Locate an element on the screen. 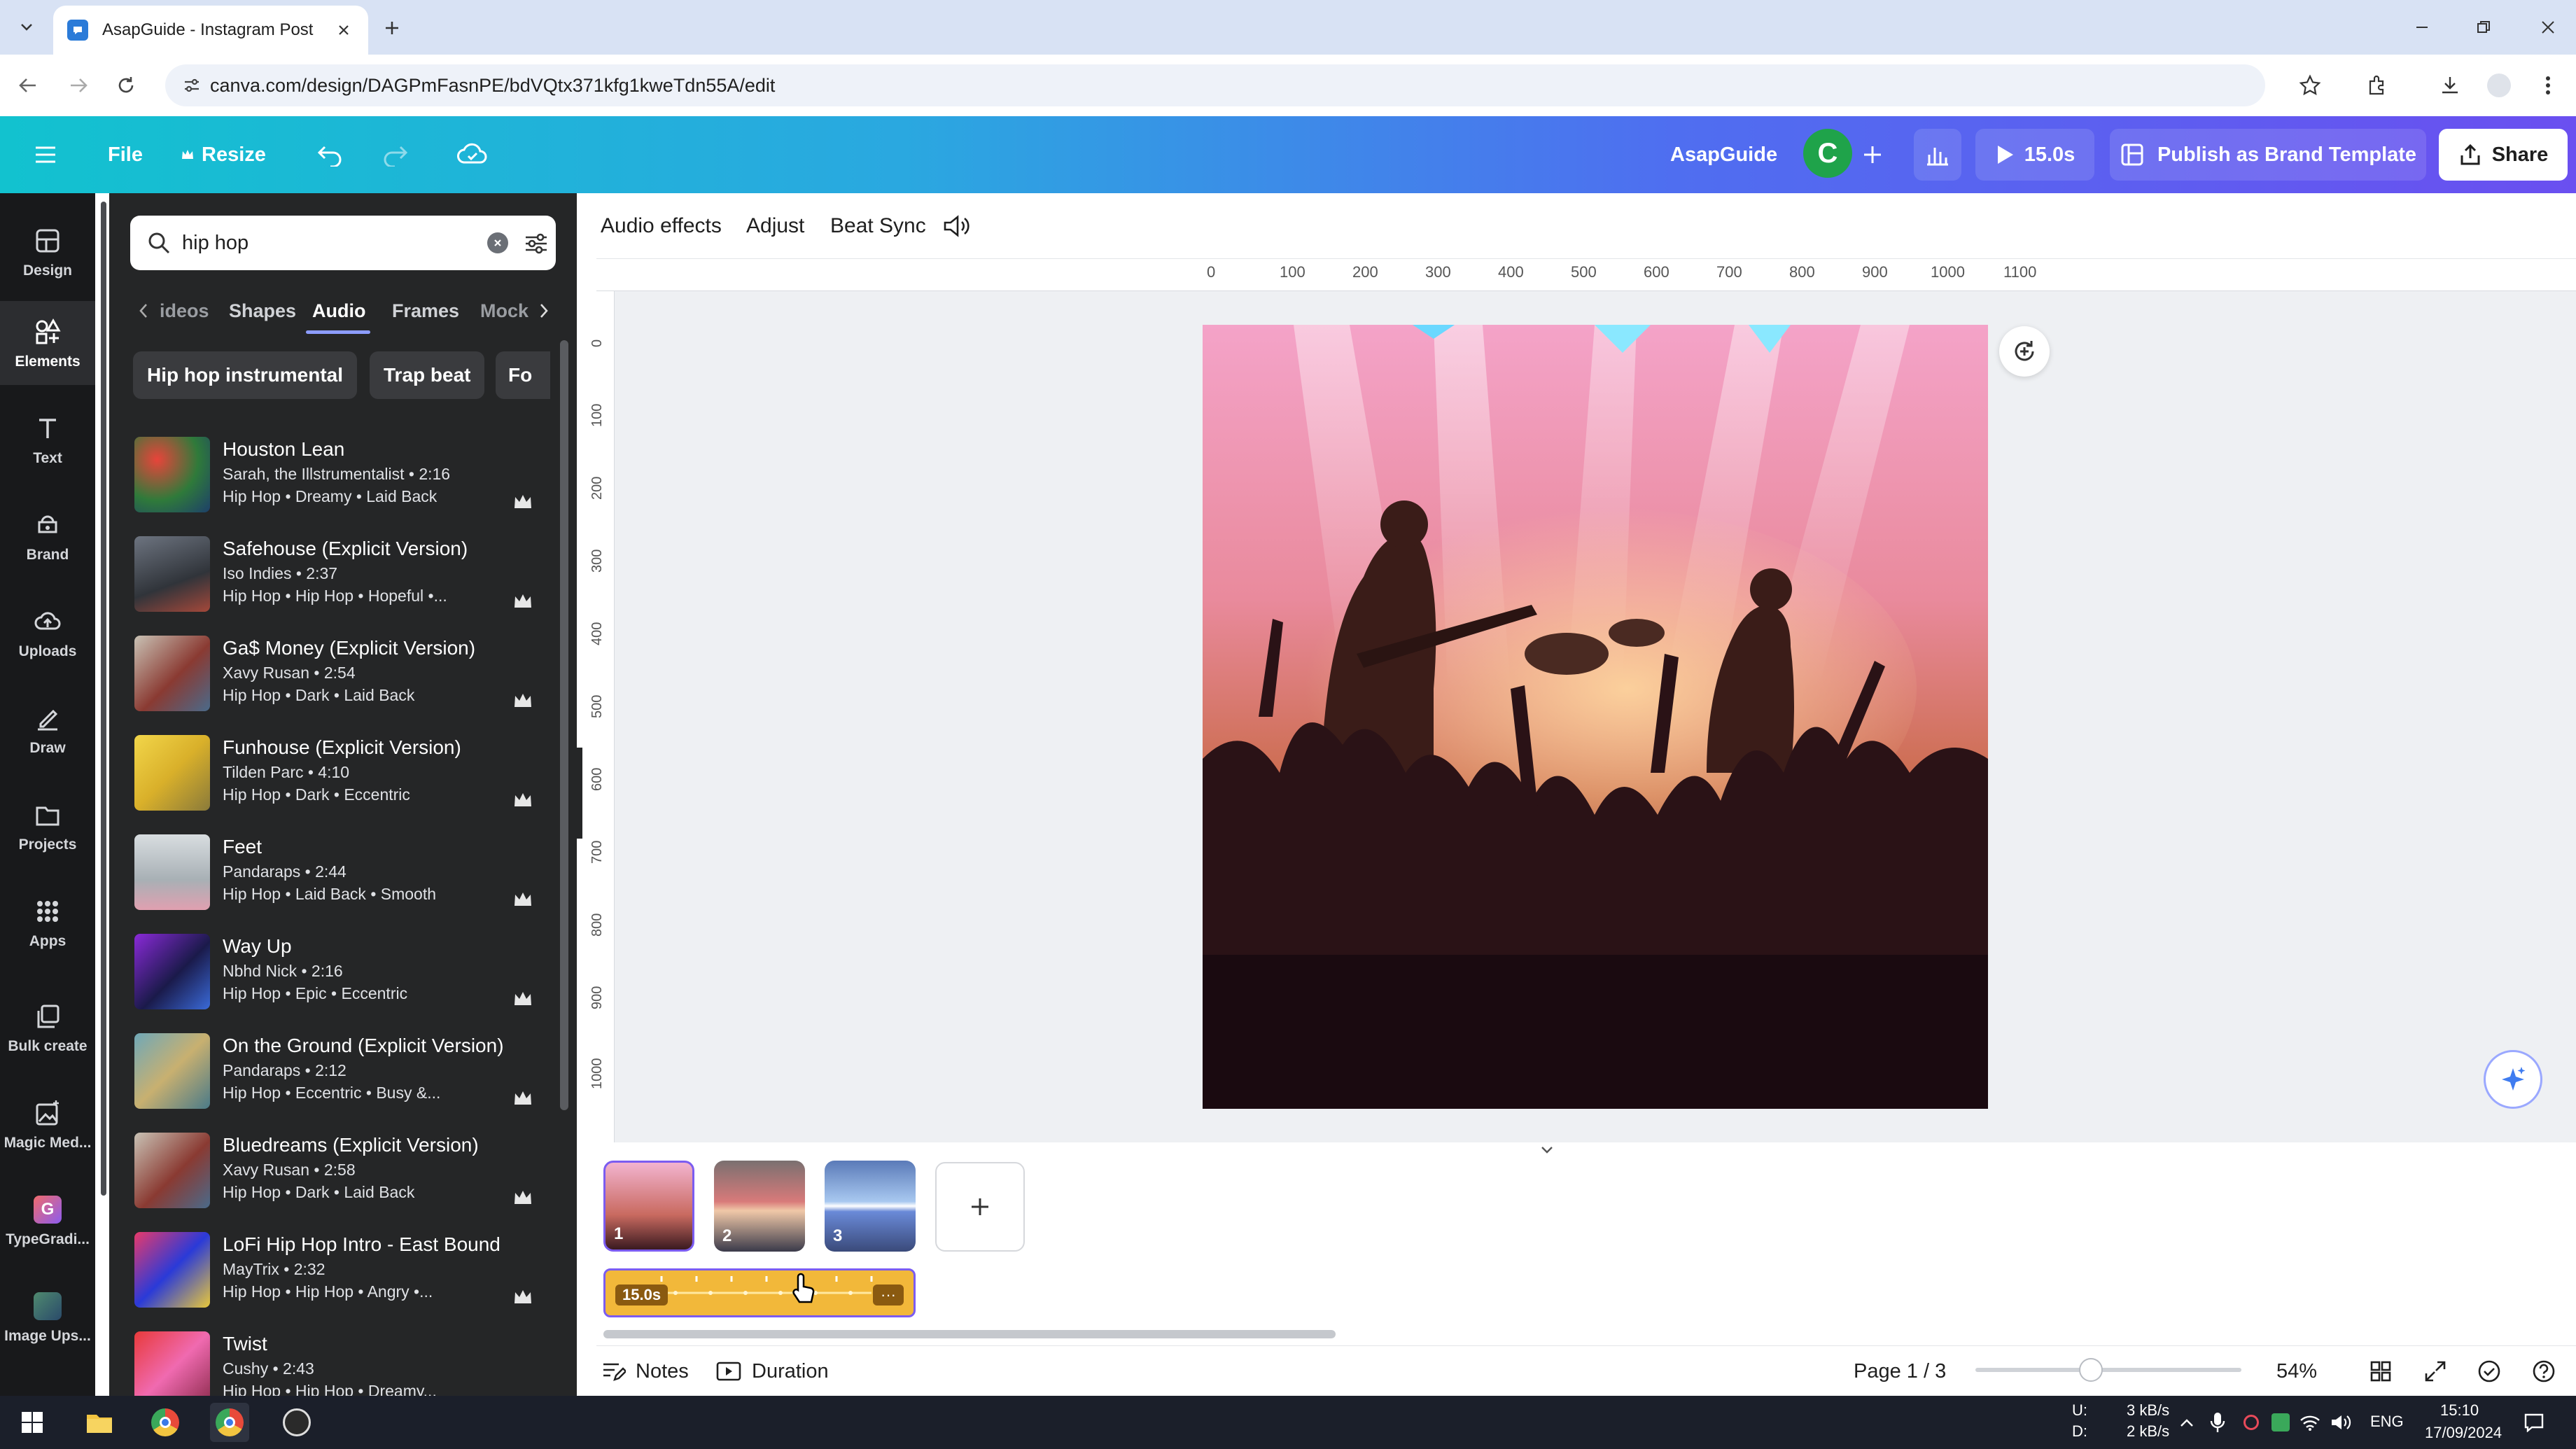  back-button is located at coordinates (28, 85).